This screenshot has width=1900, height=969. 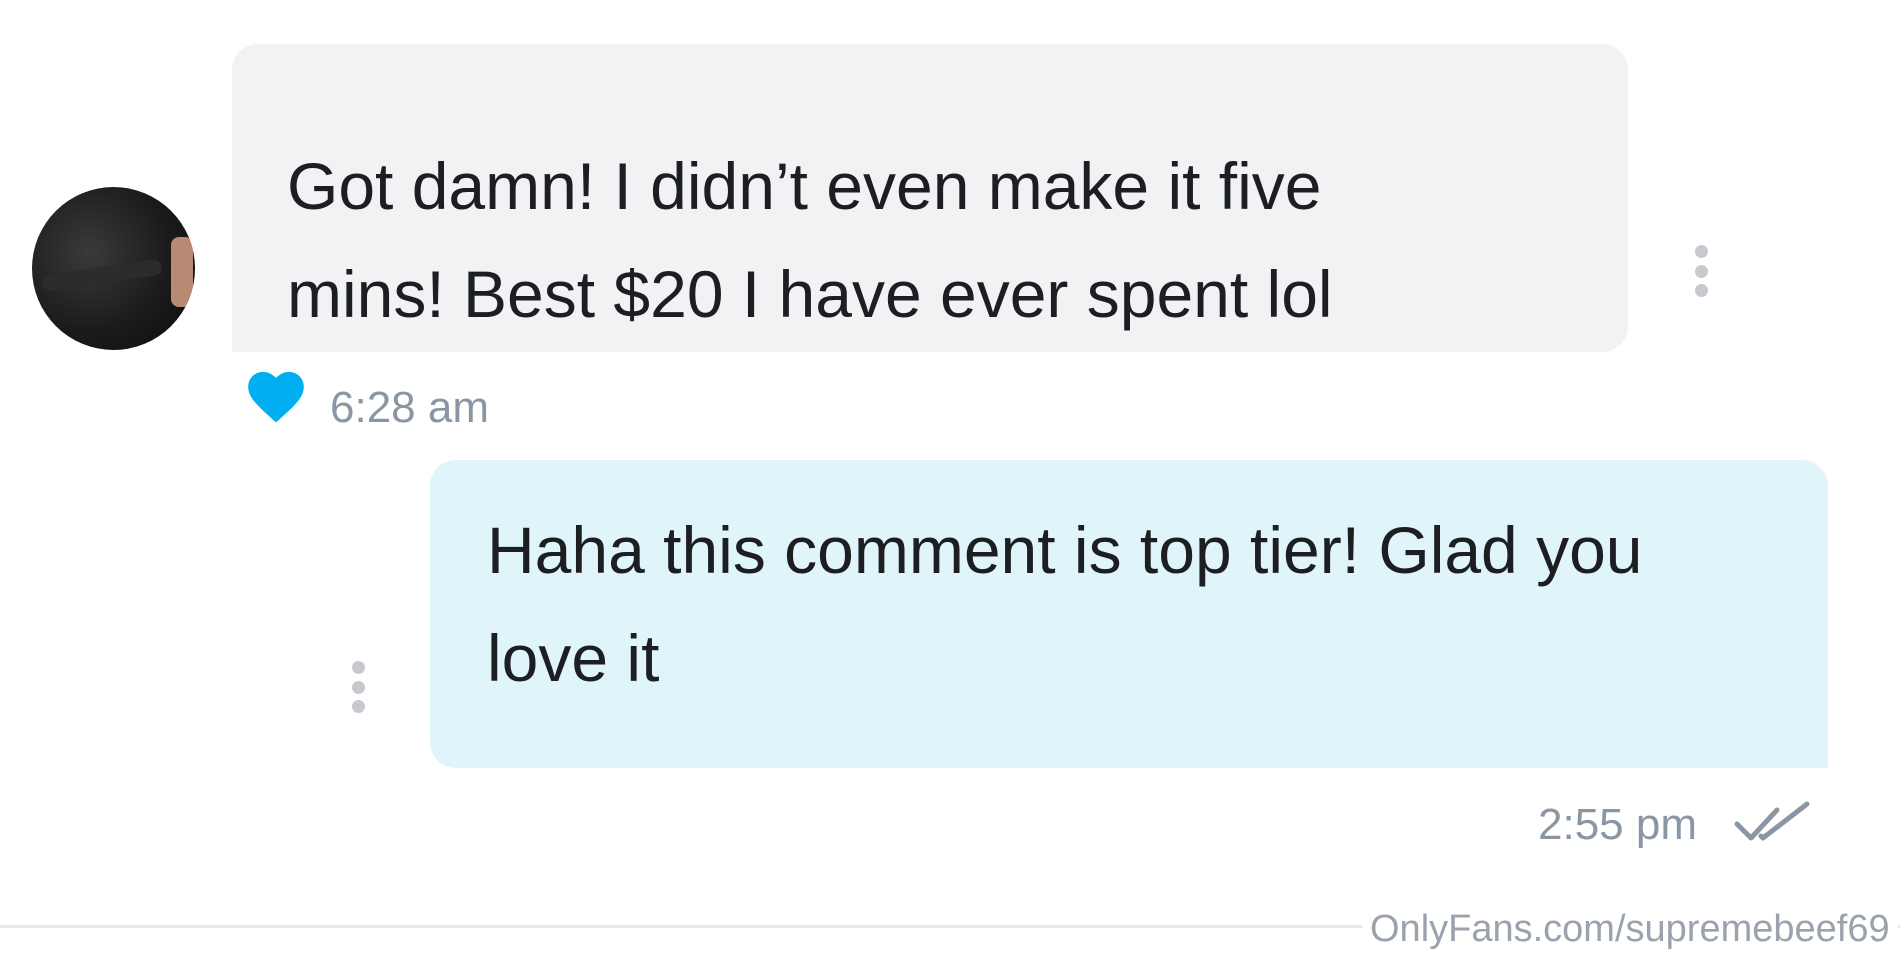 I want to click on message-timestamp: 6:28 am, so click(x=409, y=407).